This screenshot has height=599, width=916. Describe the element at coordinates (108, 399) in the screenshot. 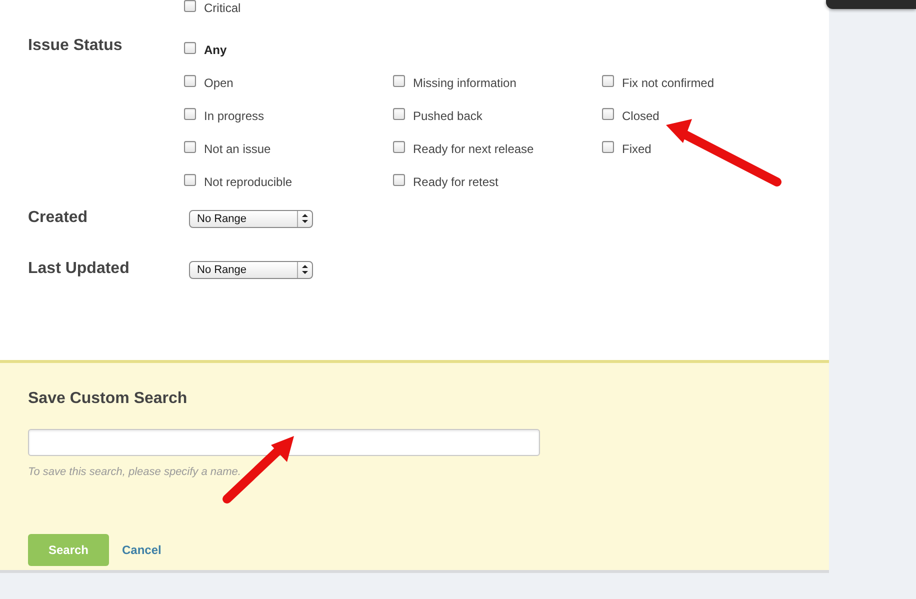

I see `section-title: Save Custom Search` at that location.